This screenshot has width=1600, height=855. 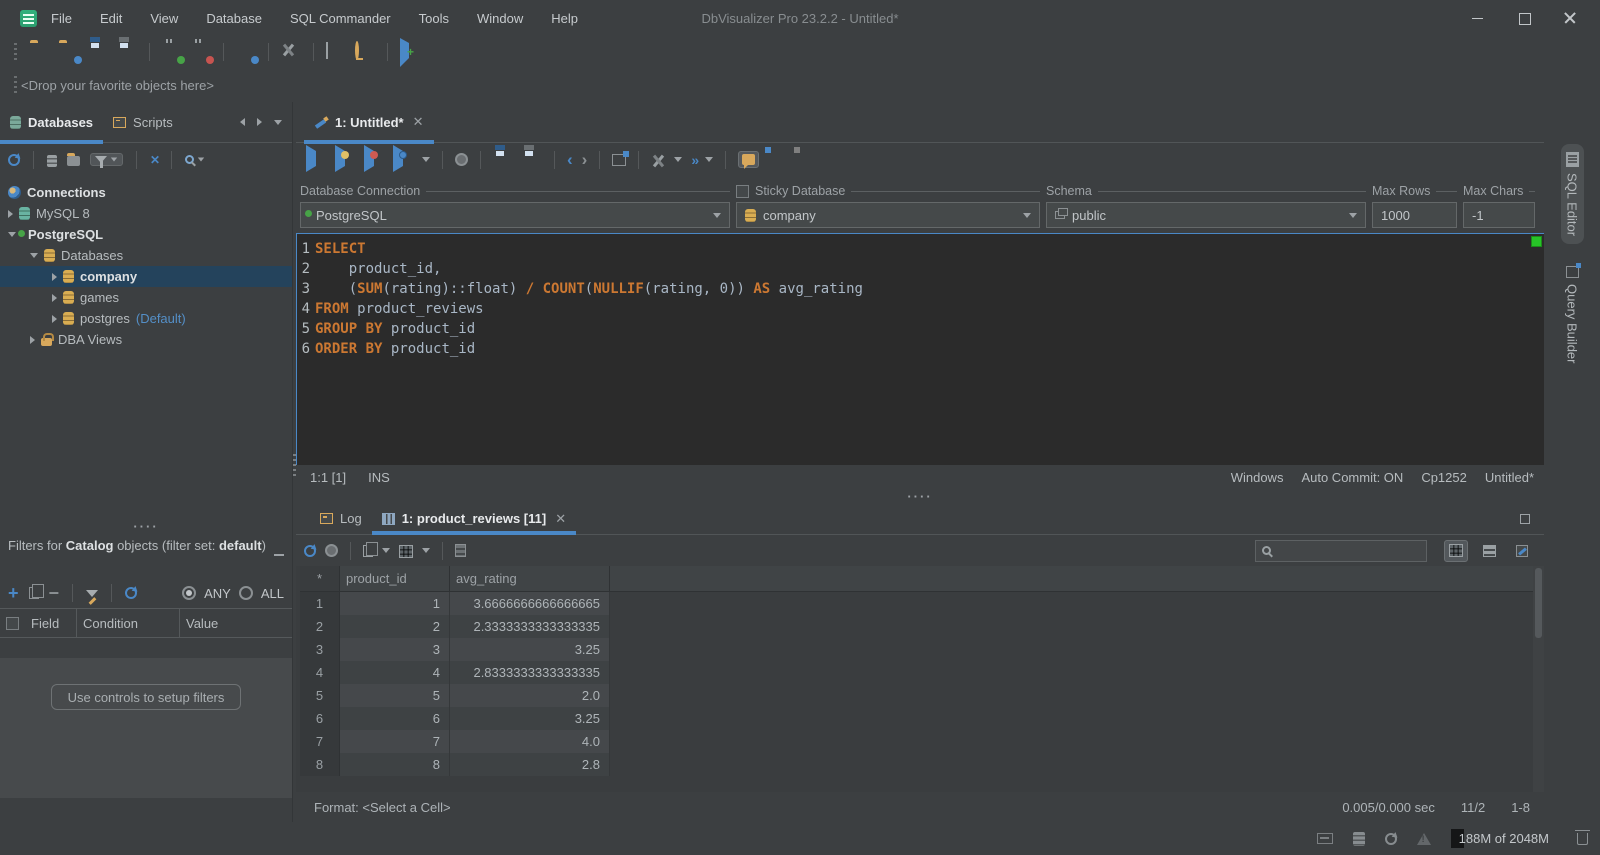 What do you see at coordinates (336, 51) in the screenshot?
I see `scheduler-button` at bounding box center [336, 51].